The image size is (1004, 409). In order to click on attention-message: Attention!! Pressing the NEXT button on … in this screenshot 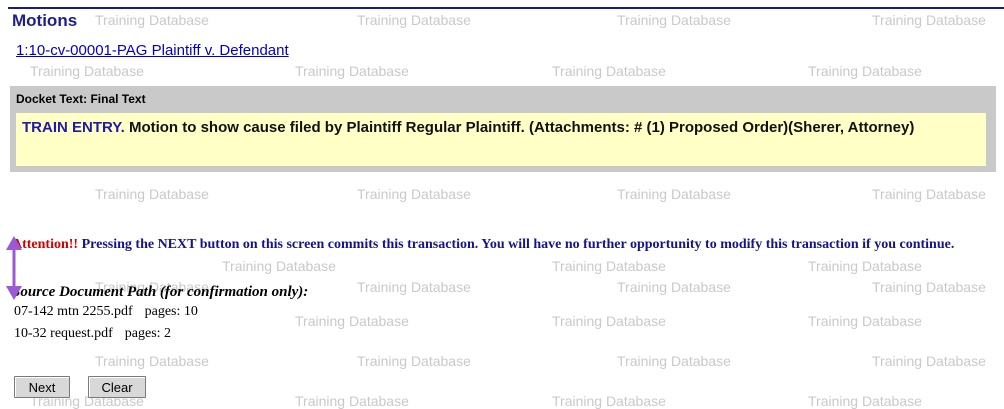, I will do `click(502, 245)`.